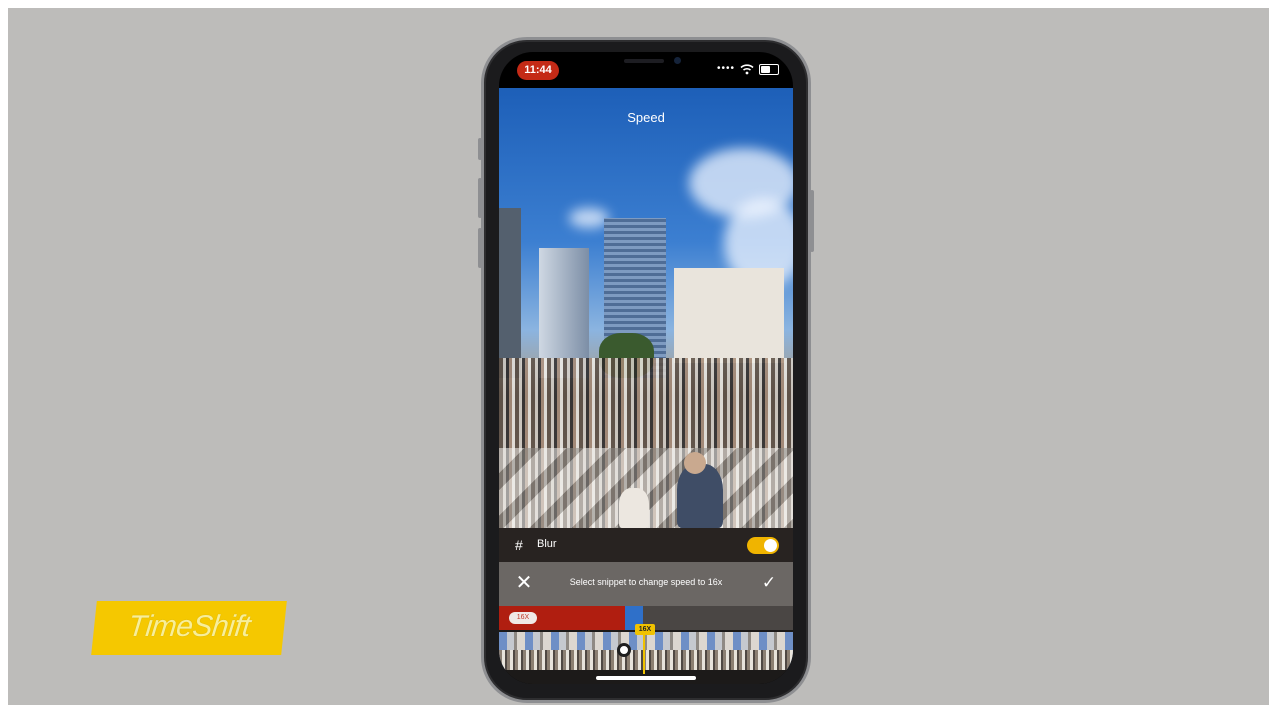  What do you see at coordinates (524, 583) in the screenshot?
I see `close-icon: ✕` at bounding box center [524, 583].